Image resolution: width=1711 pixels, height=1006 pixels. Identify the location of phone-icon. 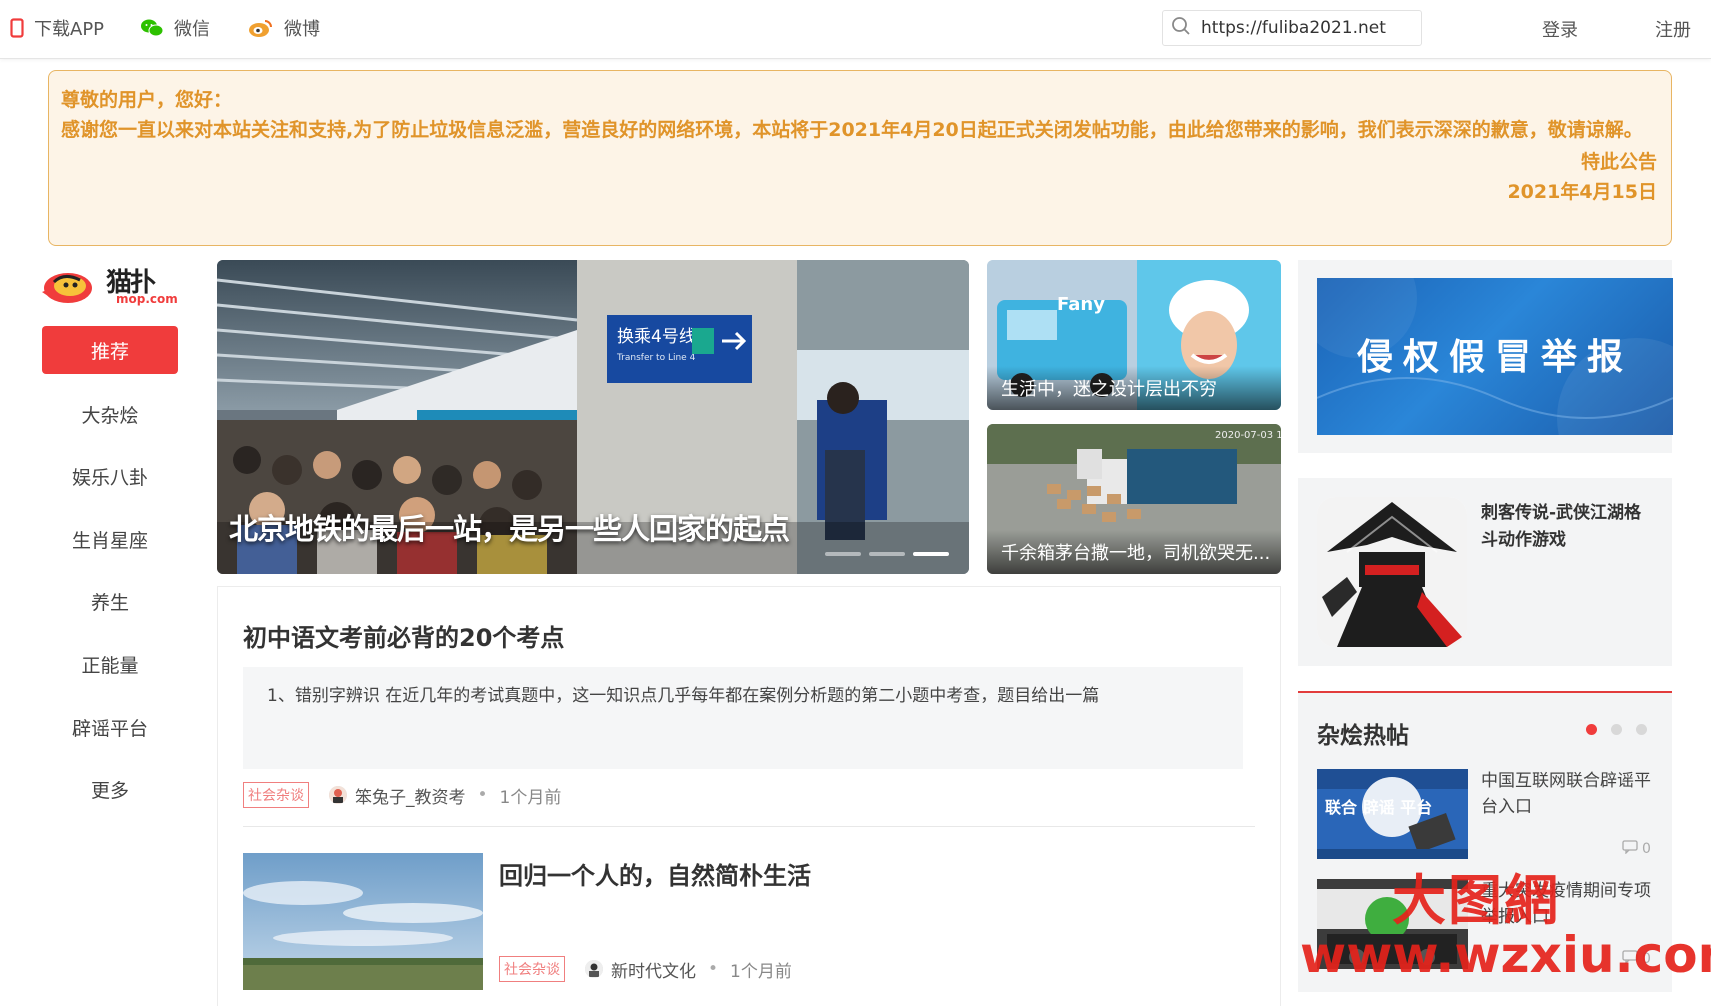
(17, 28).